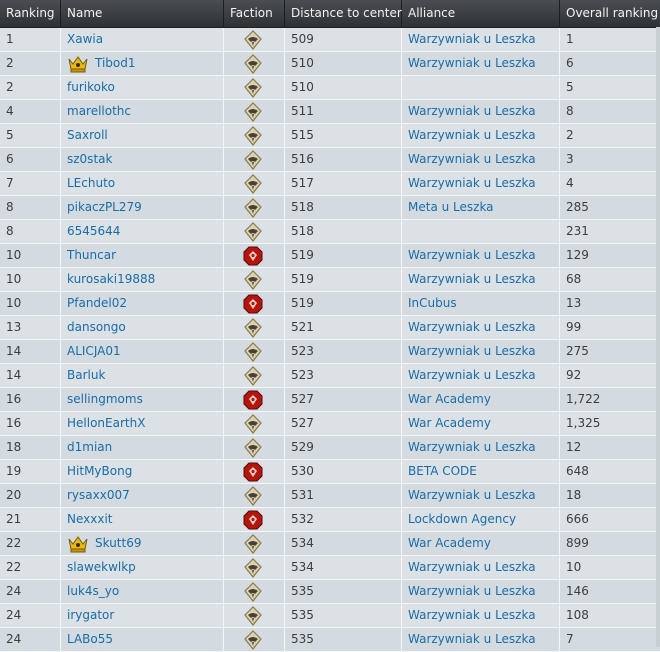  What do you see at coordinates (99, 471) in the screenshot?
I see `player-name-link: HitMyBong` at bounding box center [99, 471].